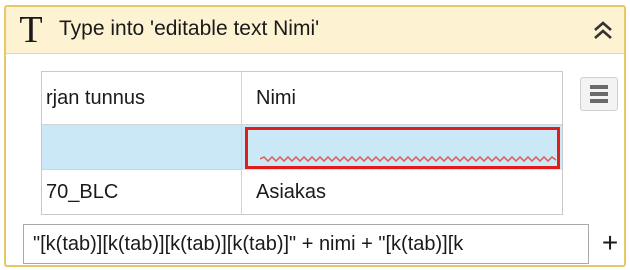 The height and width of the screenshot is (270, 630). I want to click on column-header-nimi: Nimi, so click(402, 98).